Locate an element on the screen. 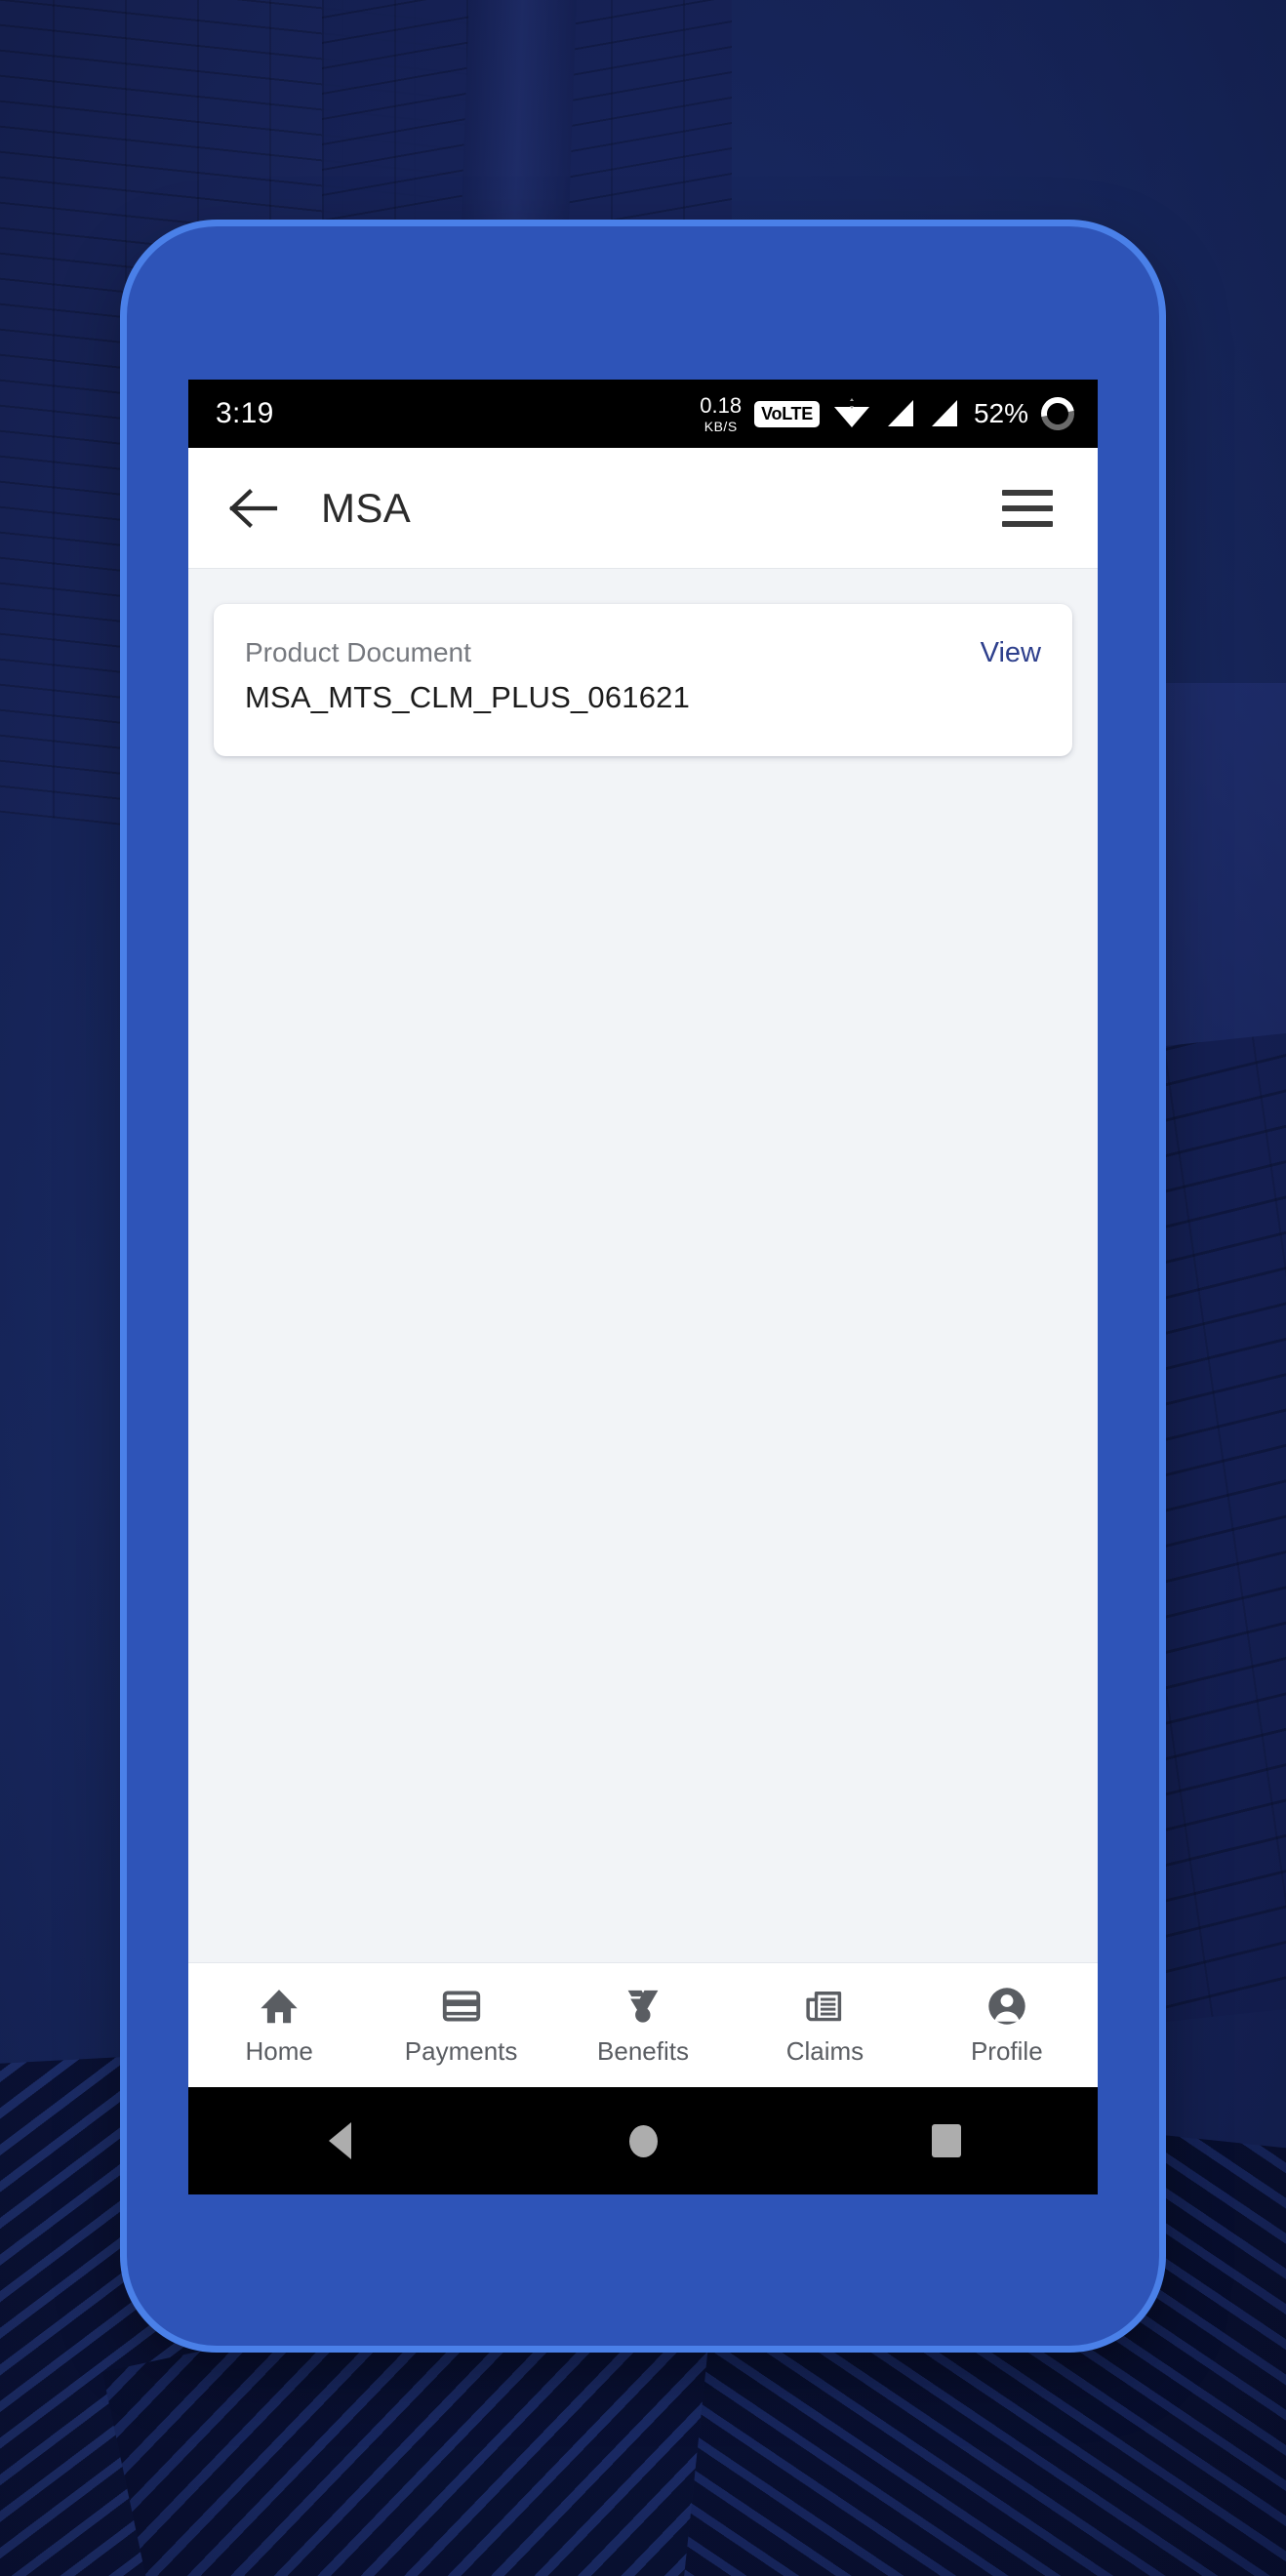 This screenshot has width=1286, height=2576. volte-badge: VoLTE is located at coordinates (787, 413).